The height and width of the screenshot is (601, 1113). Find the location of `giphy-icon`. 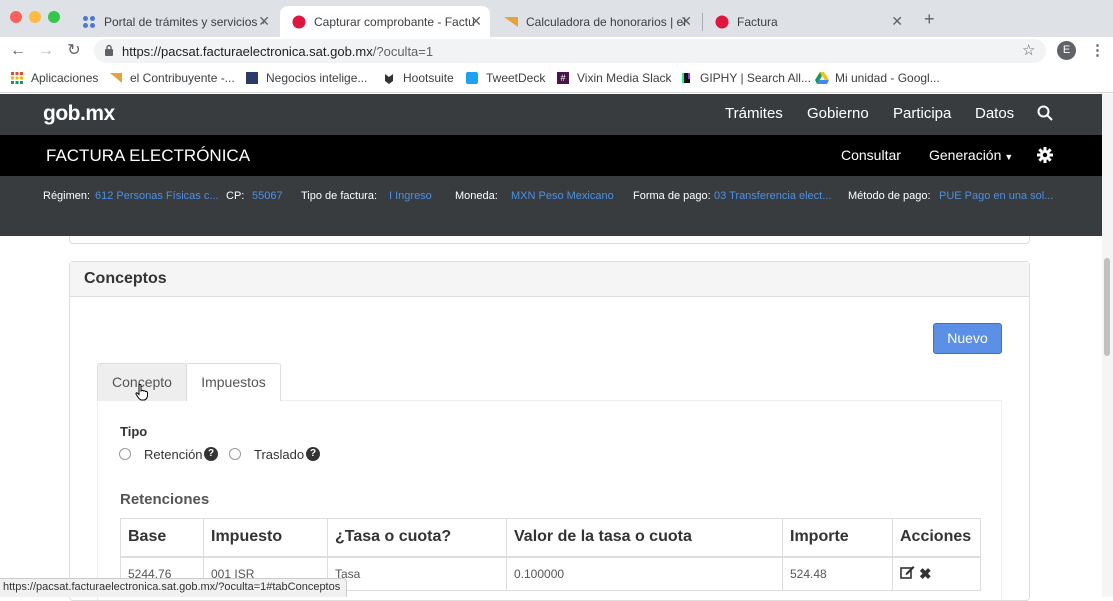

giphy-icon is located at coordinates (686, 78).